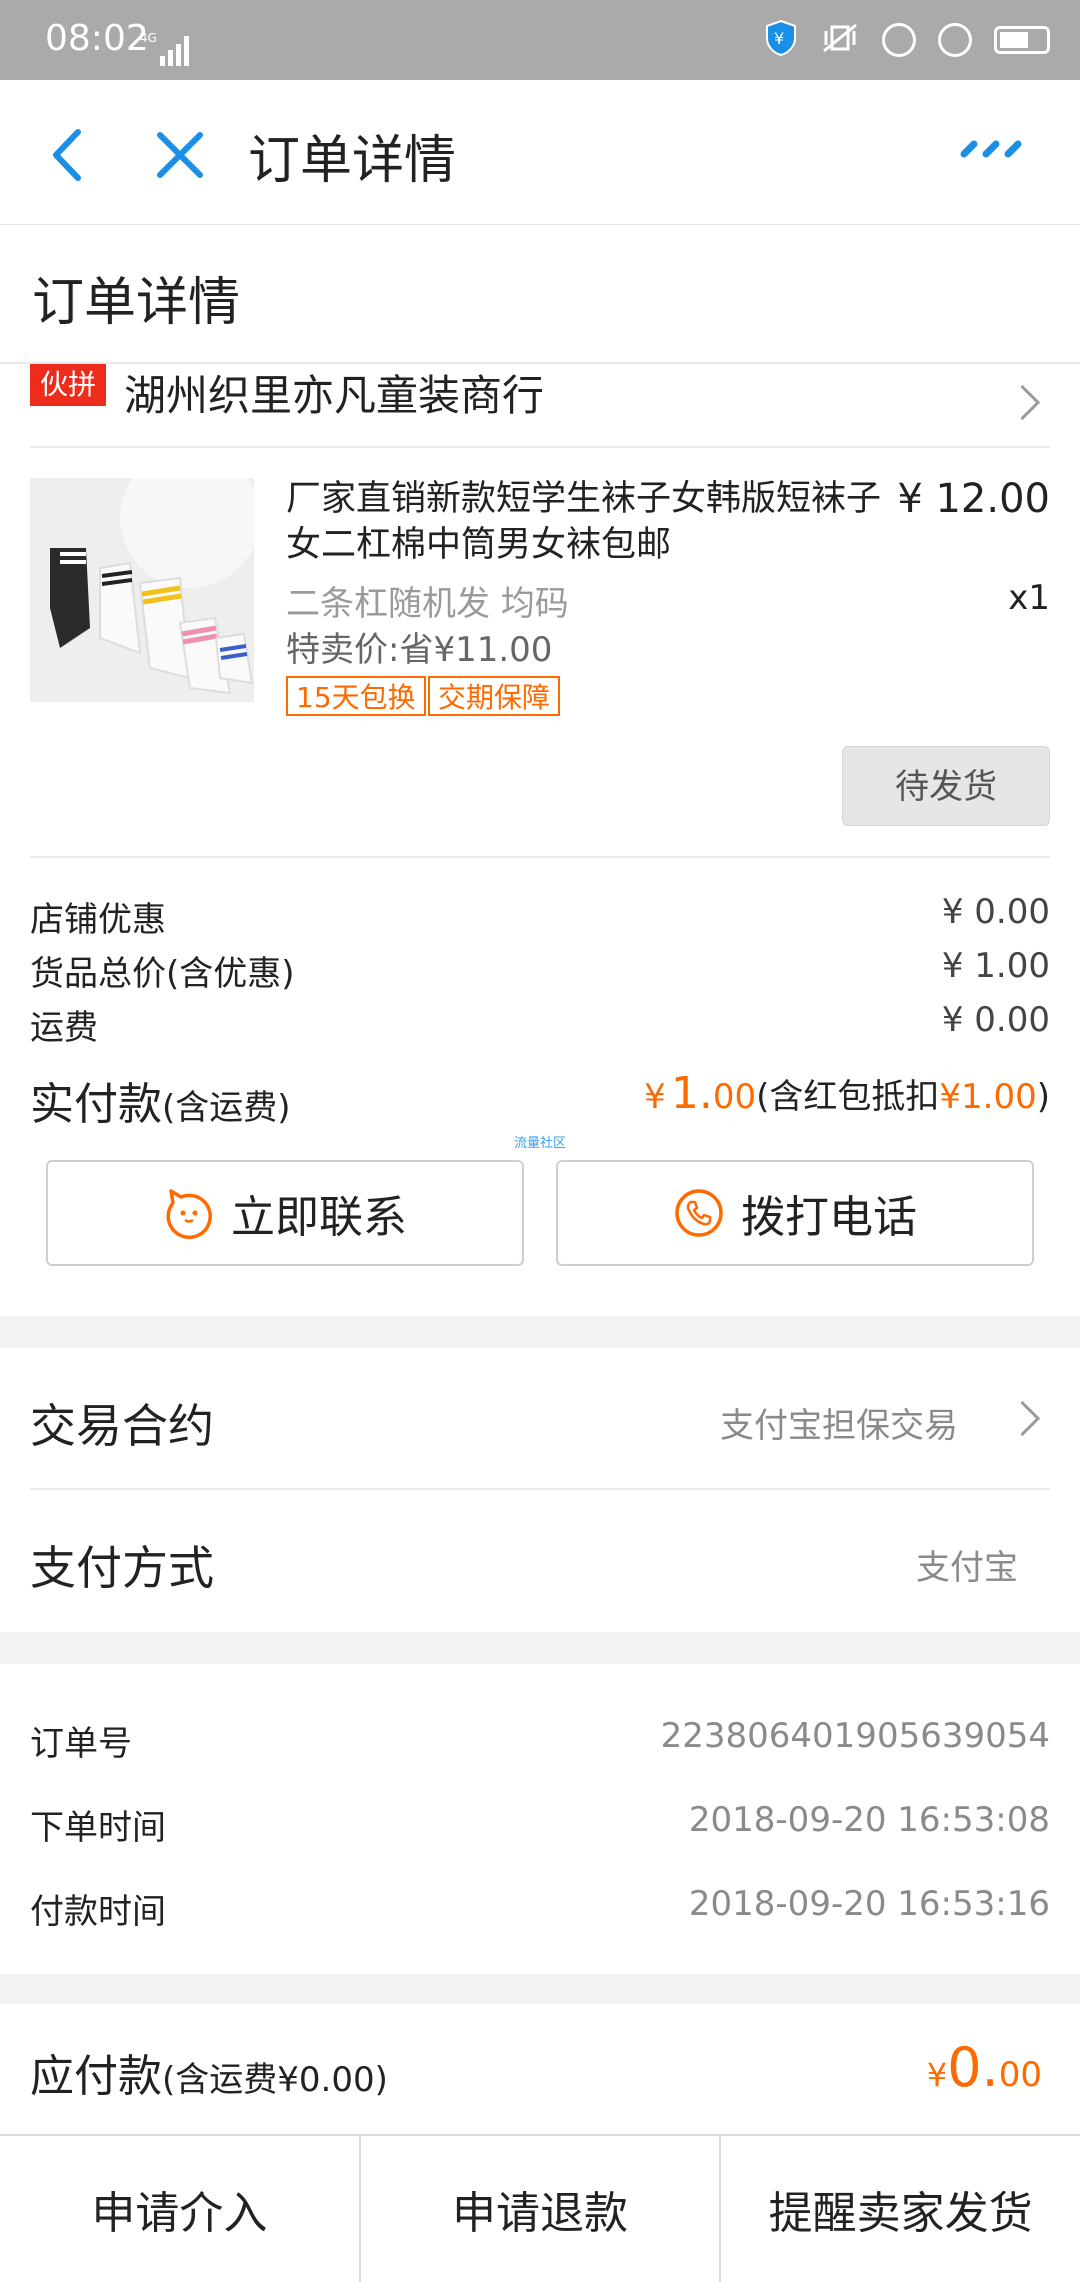  I want to click on product-spec: 二条杠随机发 均码, so click(427, 604).